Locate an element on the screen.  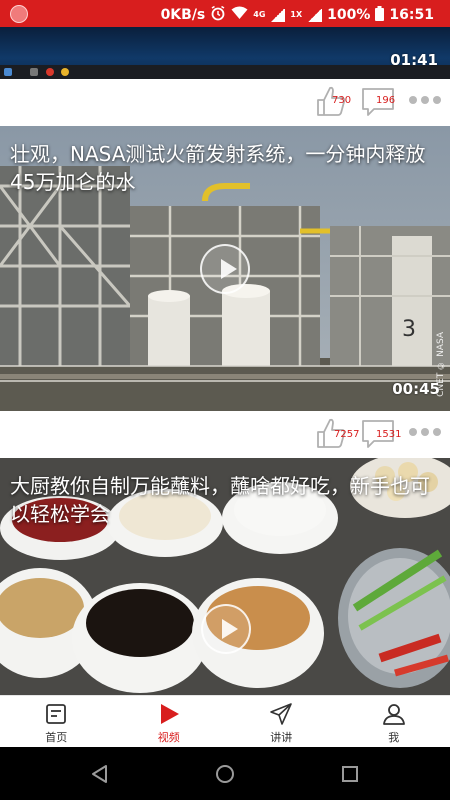
like-count: 7257 is located at coordinates (347, 434).